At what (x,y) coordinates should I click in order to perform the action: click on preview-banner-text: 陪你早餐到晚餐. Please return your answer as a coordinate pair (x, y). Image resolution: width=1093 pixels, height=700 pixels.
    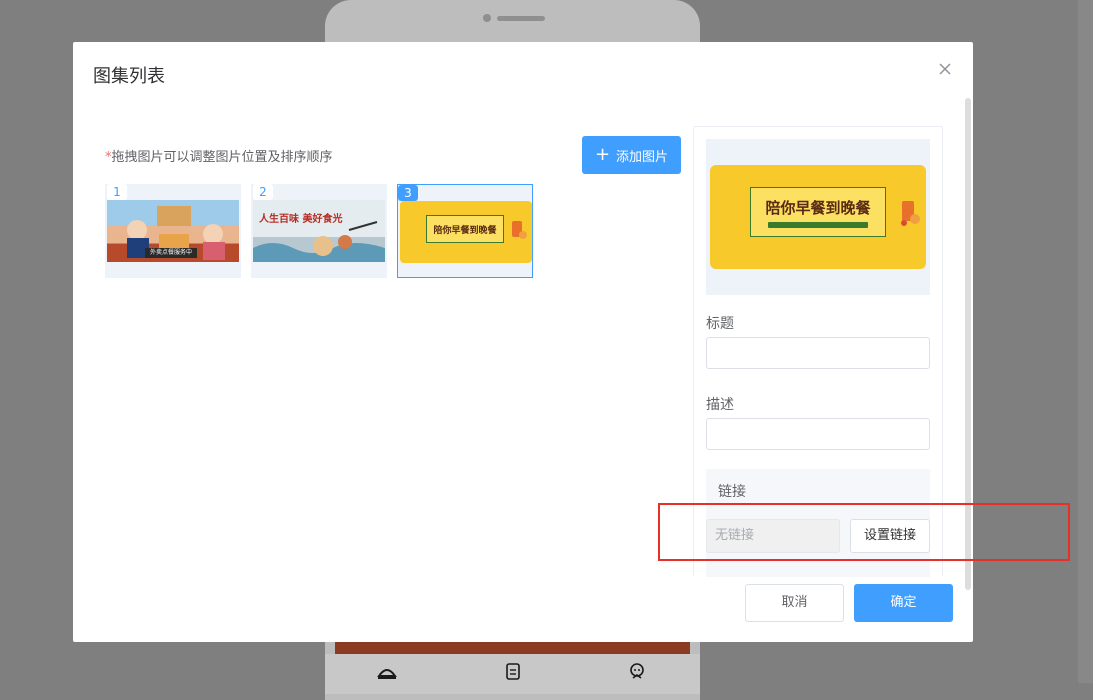
    Looking at the image, I should click on (818, 207).